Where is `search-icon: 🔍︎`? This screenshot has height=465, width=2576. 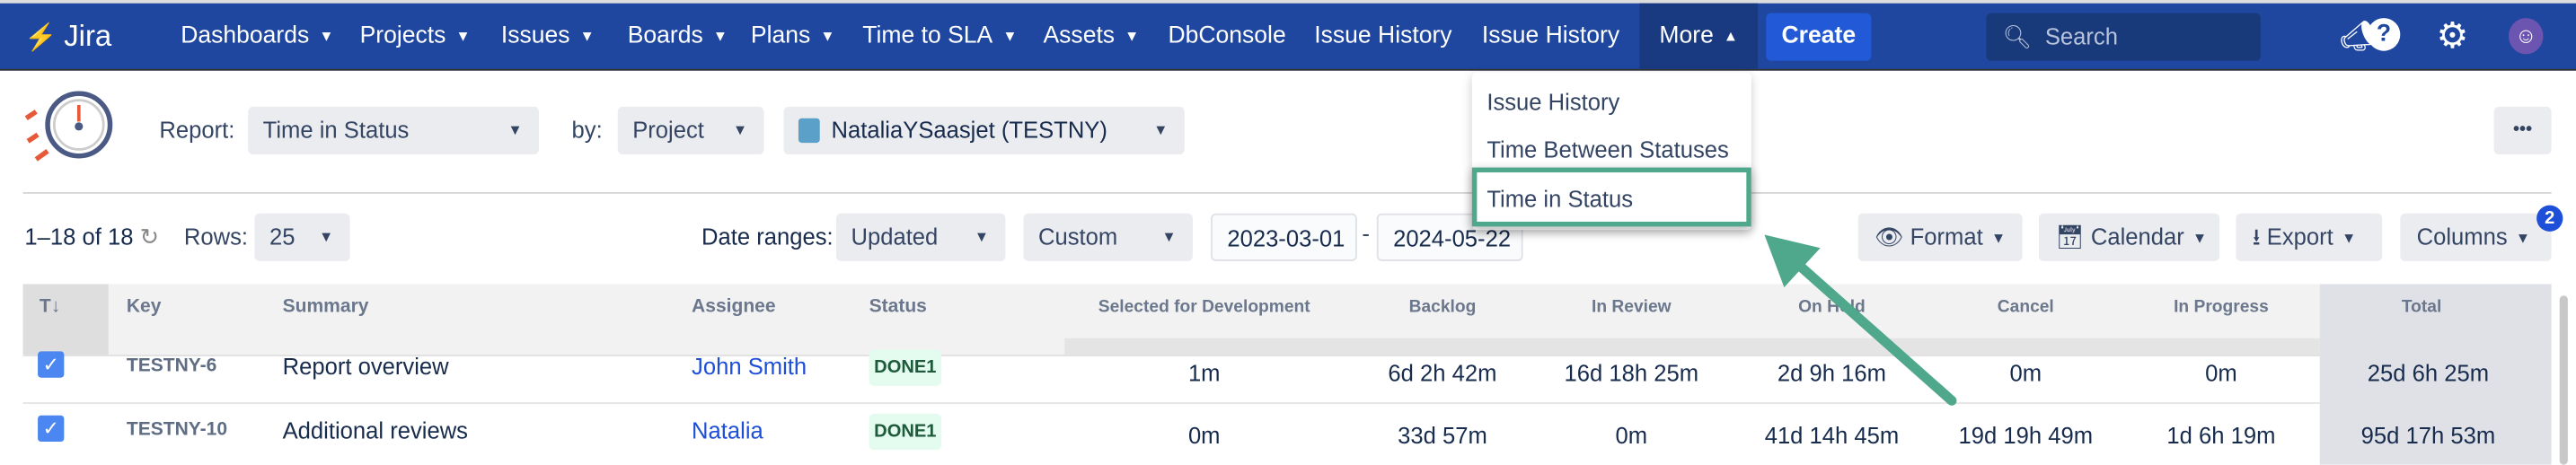 search-icon: 🔍︎ is located at coordinates (2017, 35).